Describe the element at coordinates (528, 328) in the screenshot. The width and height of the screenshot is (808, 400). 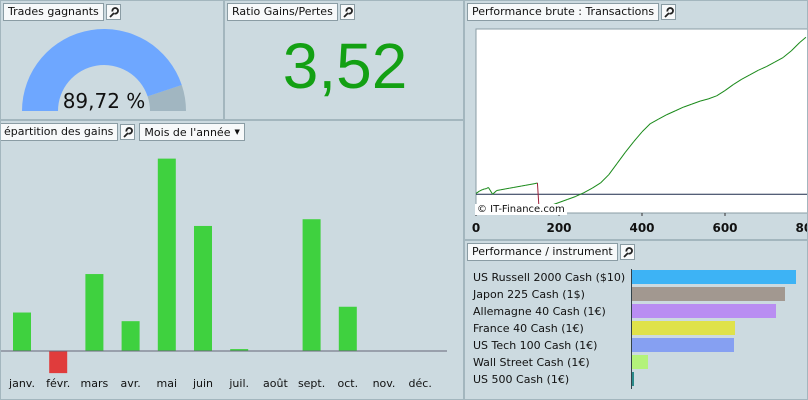
I see `instrument-label: France 40 Cash (1€)` at that location.